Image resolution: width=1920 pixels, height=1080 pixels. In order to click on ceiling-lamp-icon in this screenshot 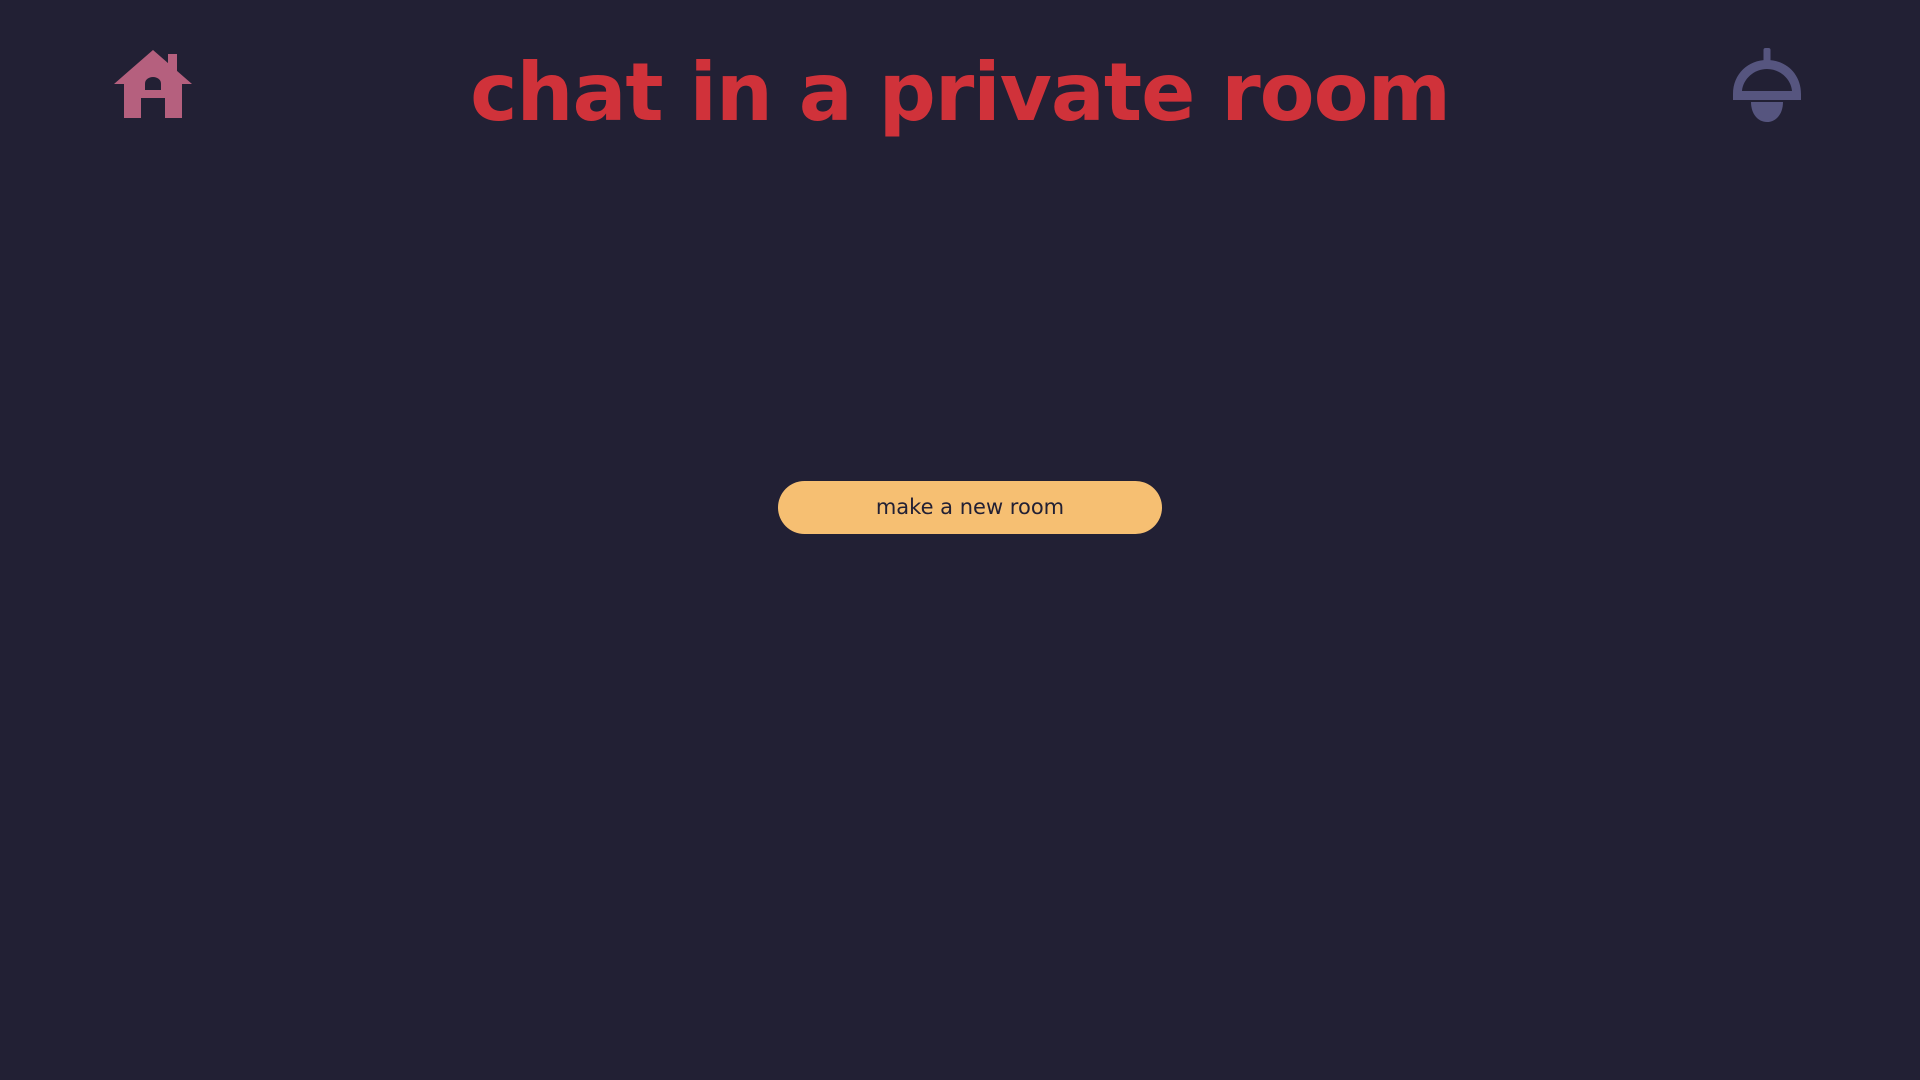, I will do `click(1767, 86)`.